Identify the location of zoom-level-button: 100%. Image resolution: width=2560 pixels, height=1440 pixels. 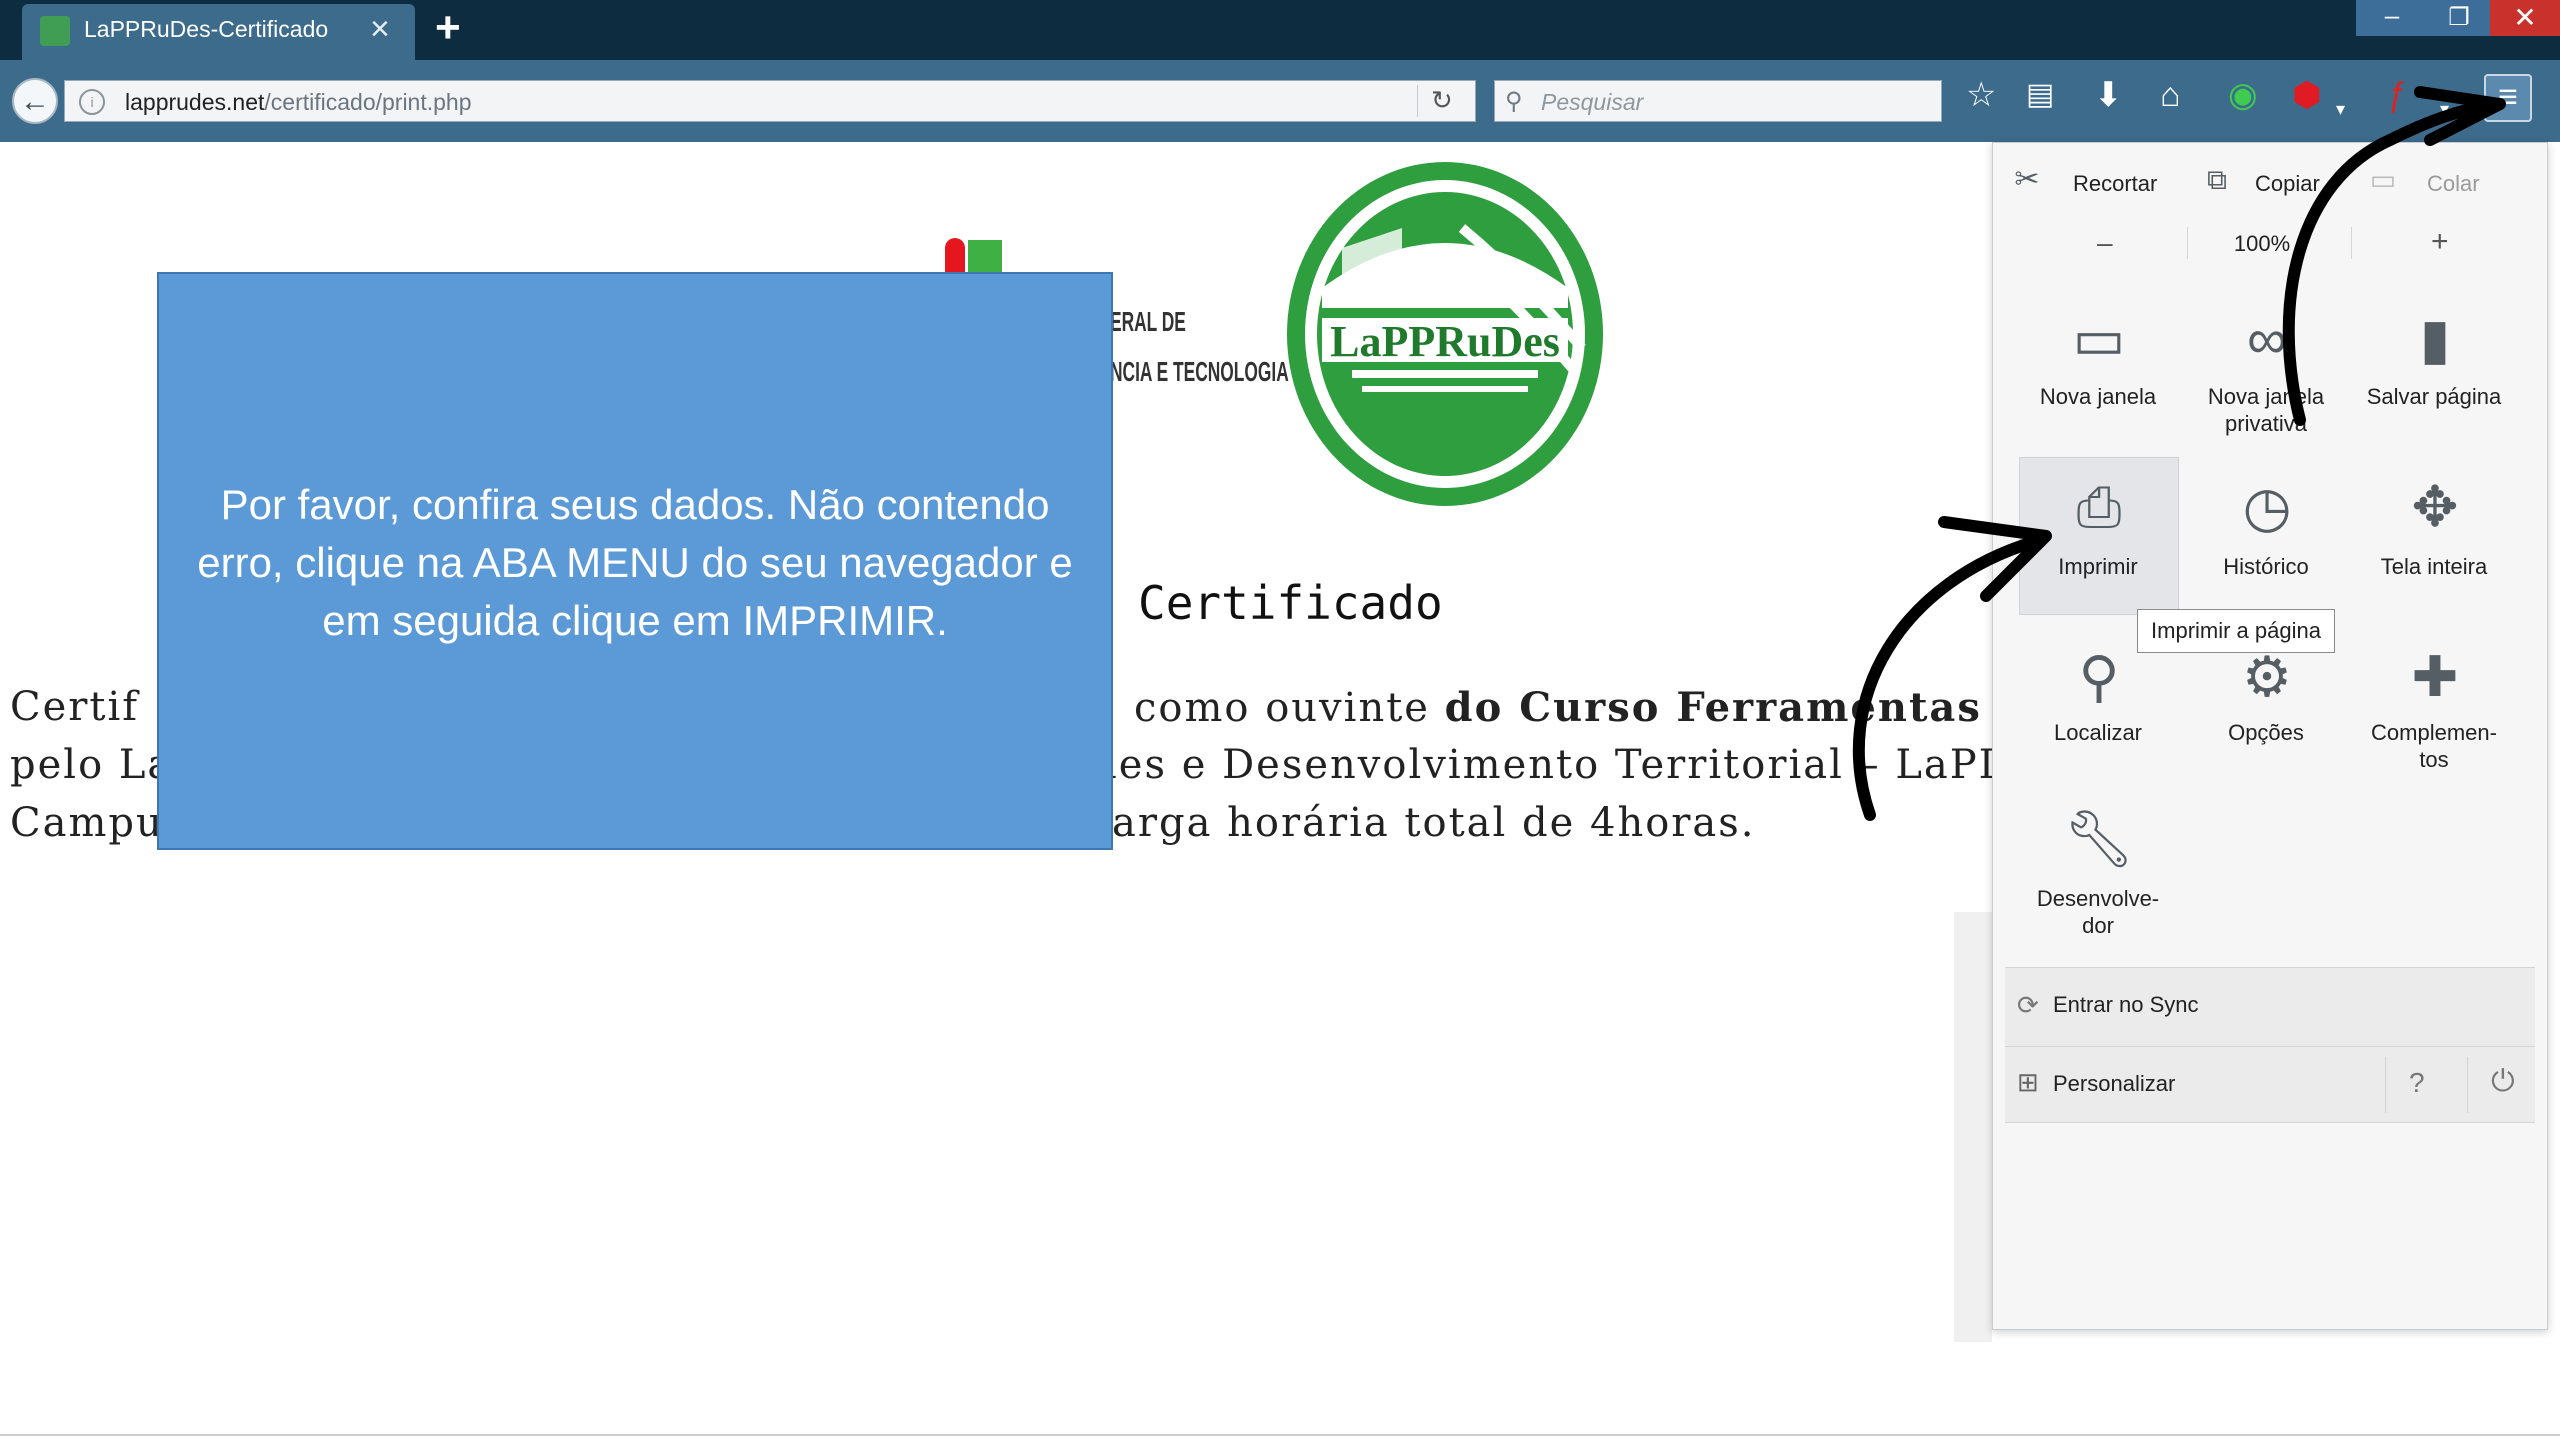
(2262, 244).